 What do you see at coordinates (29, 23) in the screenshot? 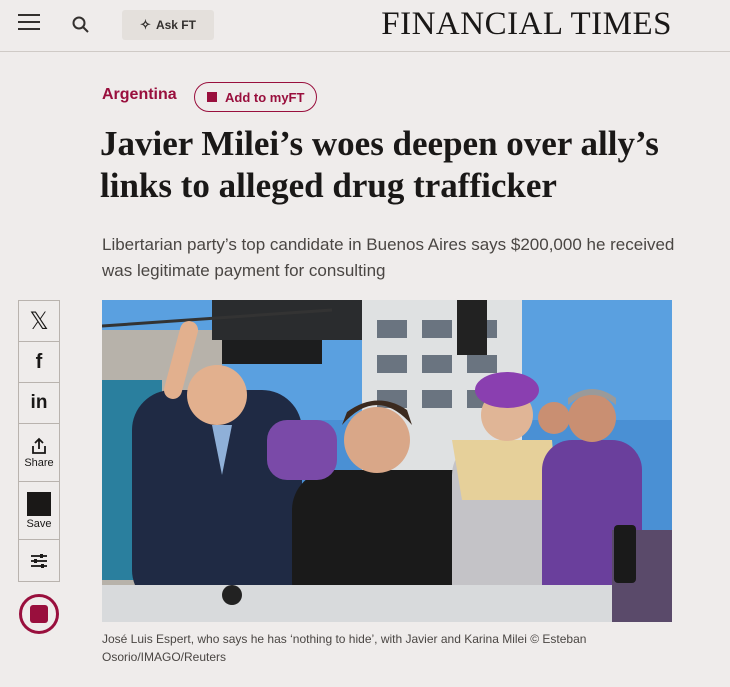
I see `menu-icon` at bounding box center [29, 23].